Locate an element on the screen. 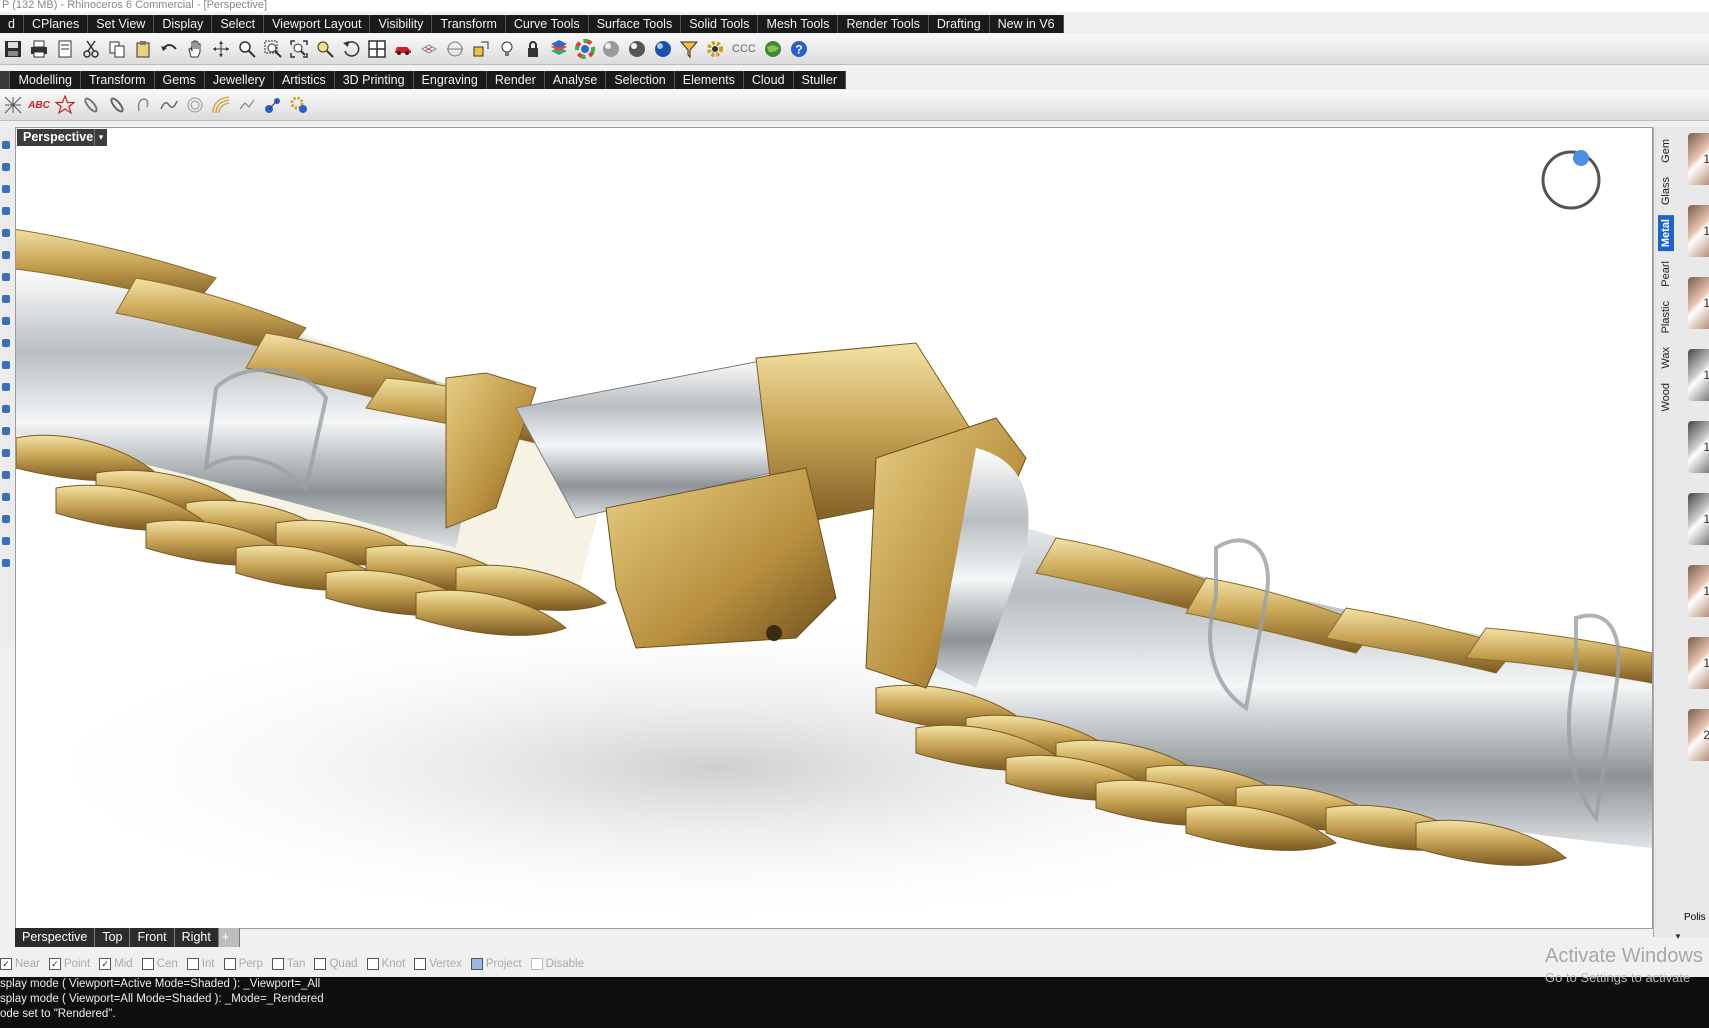  sphere-rendered-icon is located at coordinates (637, 49).